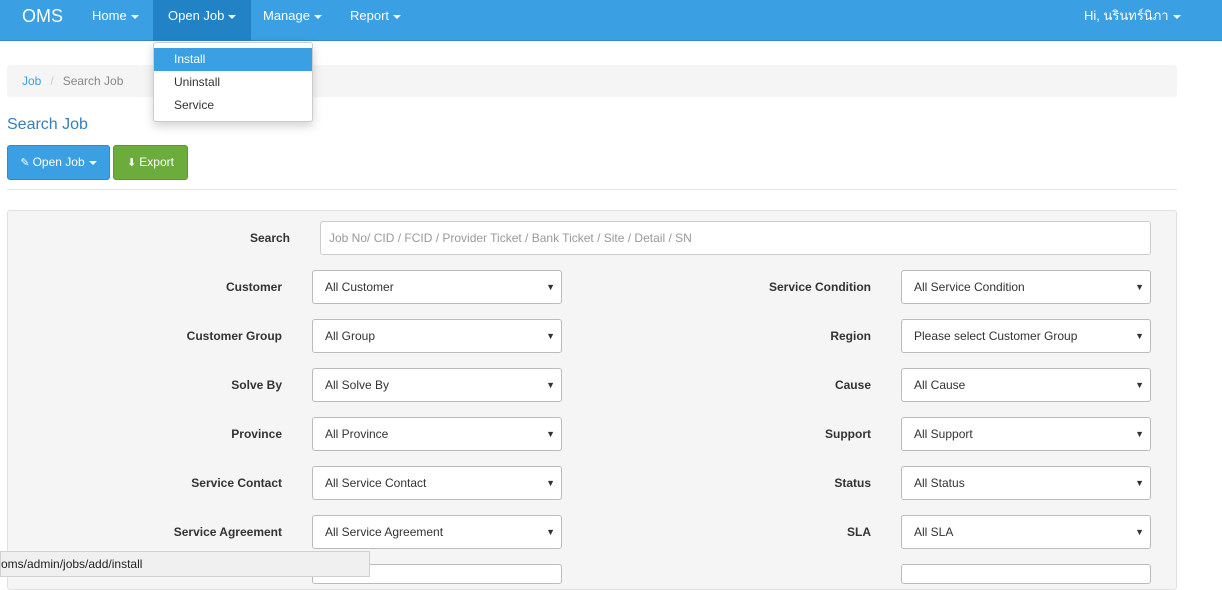 This screenshot has width=1222, height=590. Describe the element at coordinates (819, 287) in the screenshot. I see `service-condition-label: Service Condition` at that location.